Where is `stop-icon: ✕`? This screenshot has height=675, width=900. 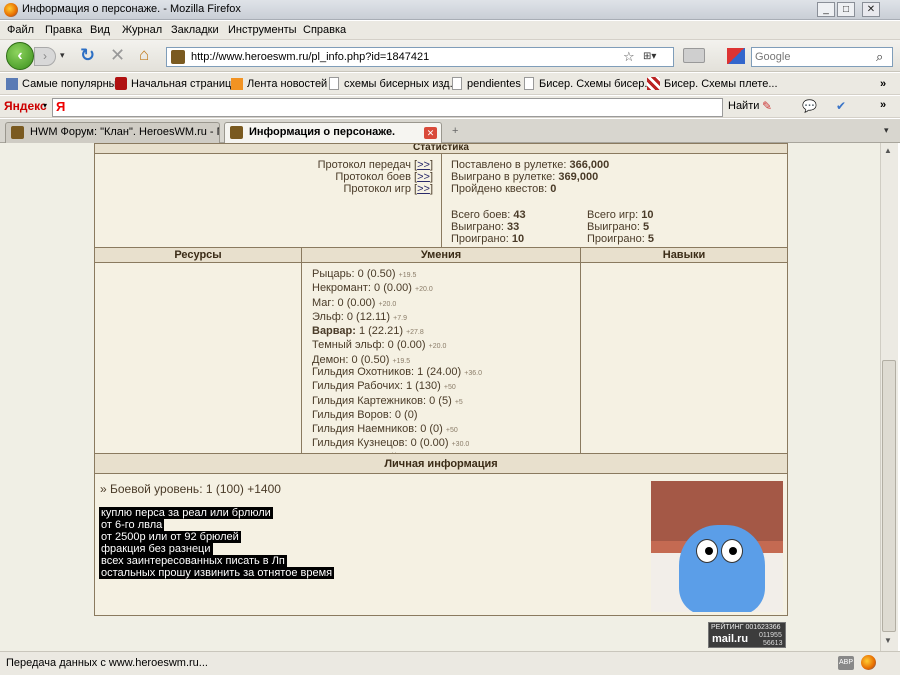 stop-icon: ✕ is located at coordinates (117, 55).